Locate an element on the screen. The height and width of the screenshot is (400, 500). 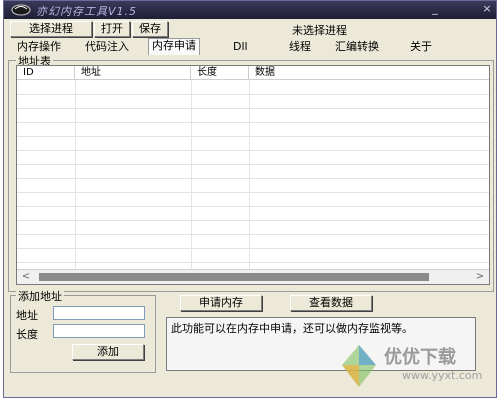
horizontal-scrollbar: < > is located at coordinates (253, 276).